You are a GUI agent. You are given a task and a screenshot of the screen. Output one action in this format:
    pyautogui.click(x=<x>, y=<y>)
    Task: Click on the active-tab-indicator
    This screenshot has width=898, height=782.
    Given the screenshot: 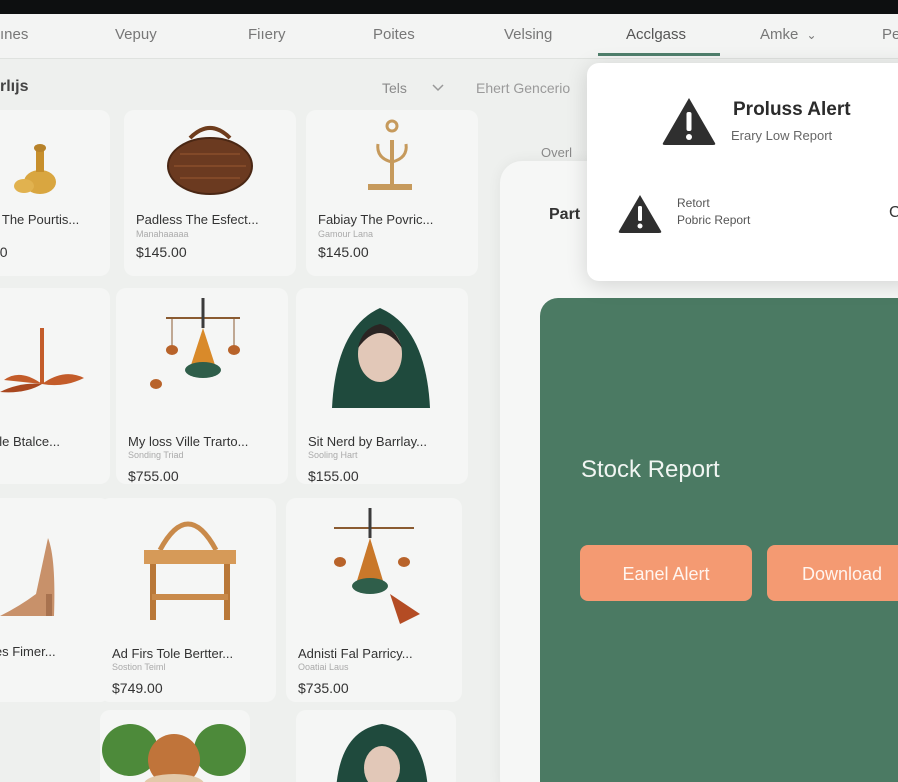 What is the action you would take?
    pyautogui.click(x=659, y=54)
    